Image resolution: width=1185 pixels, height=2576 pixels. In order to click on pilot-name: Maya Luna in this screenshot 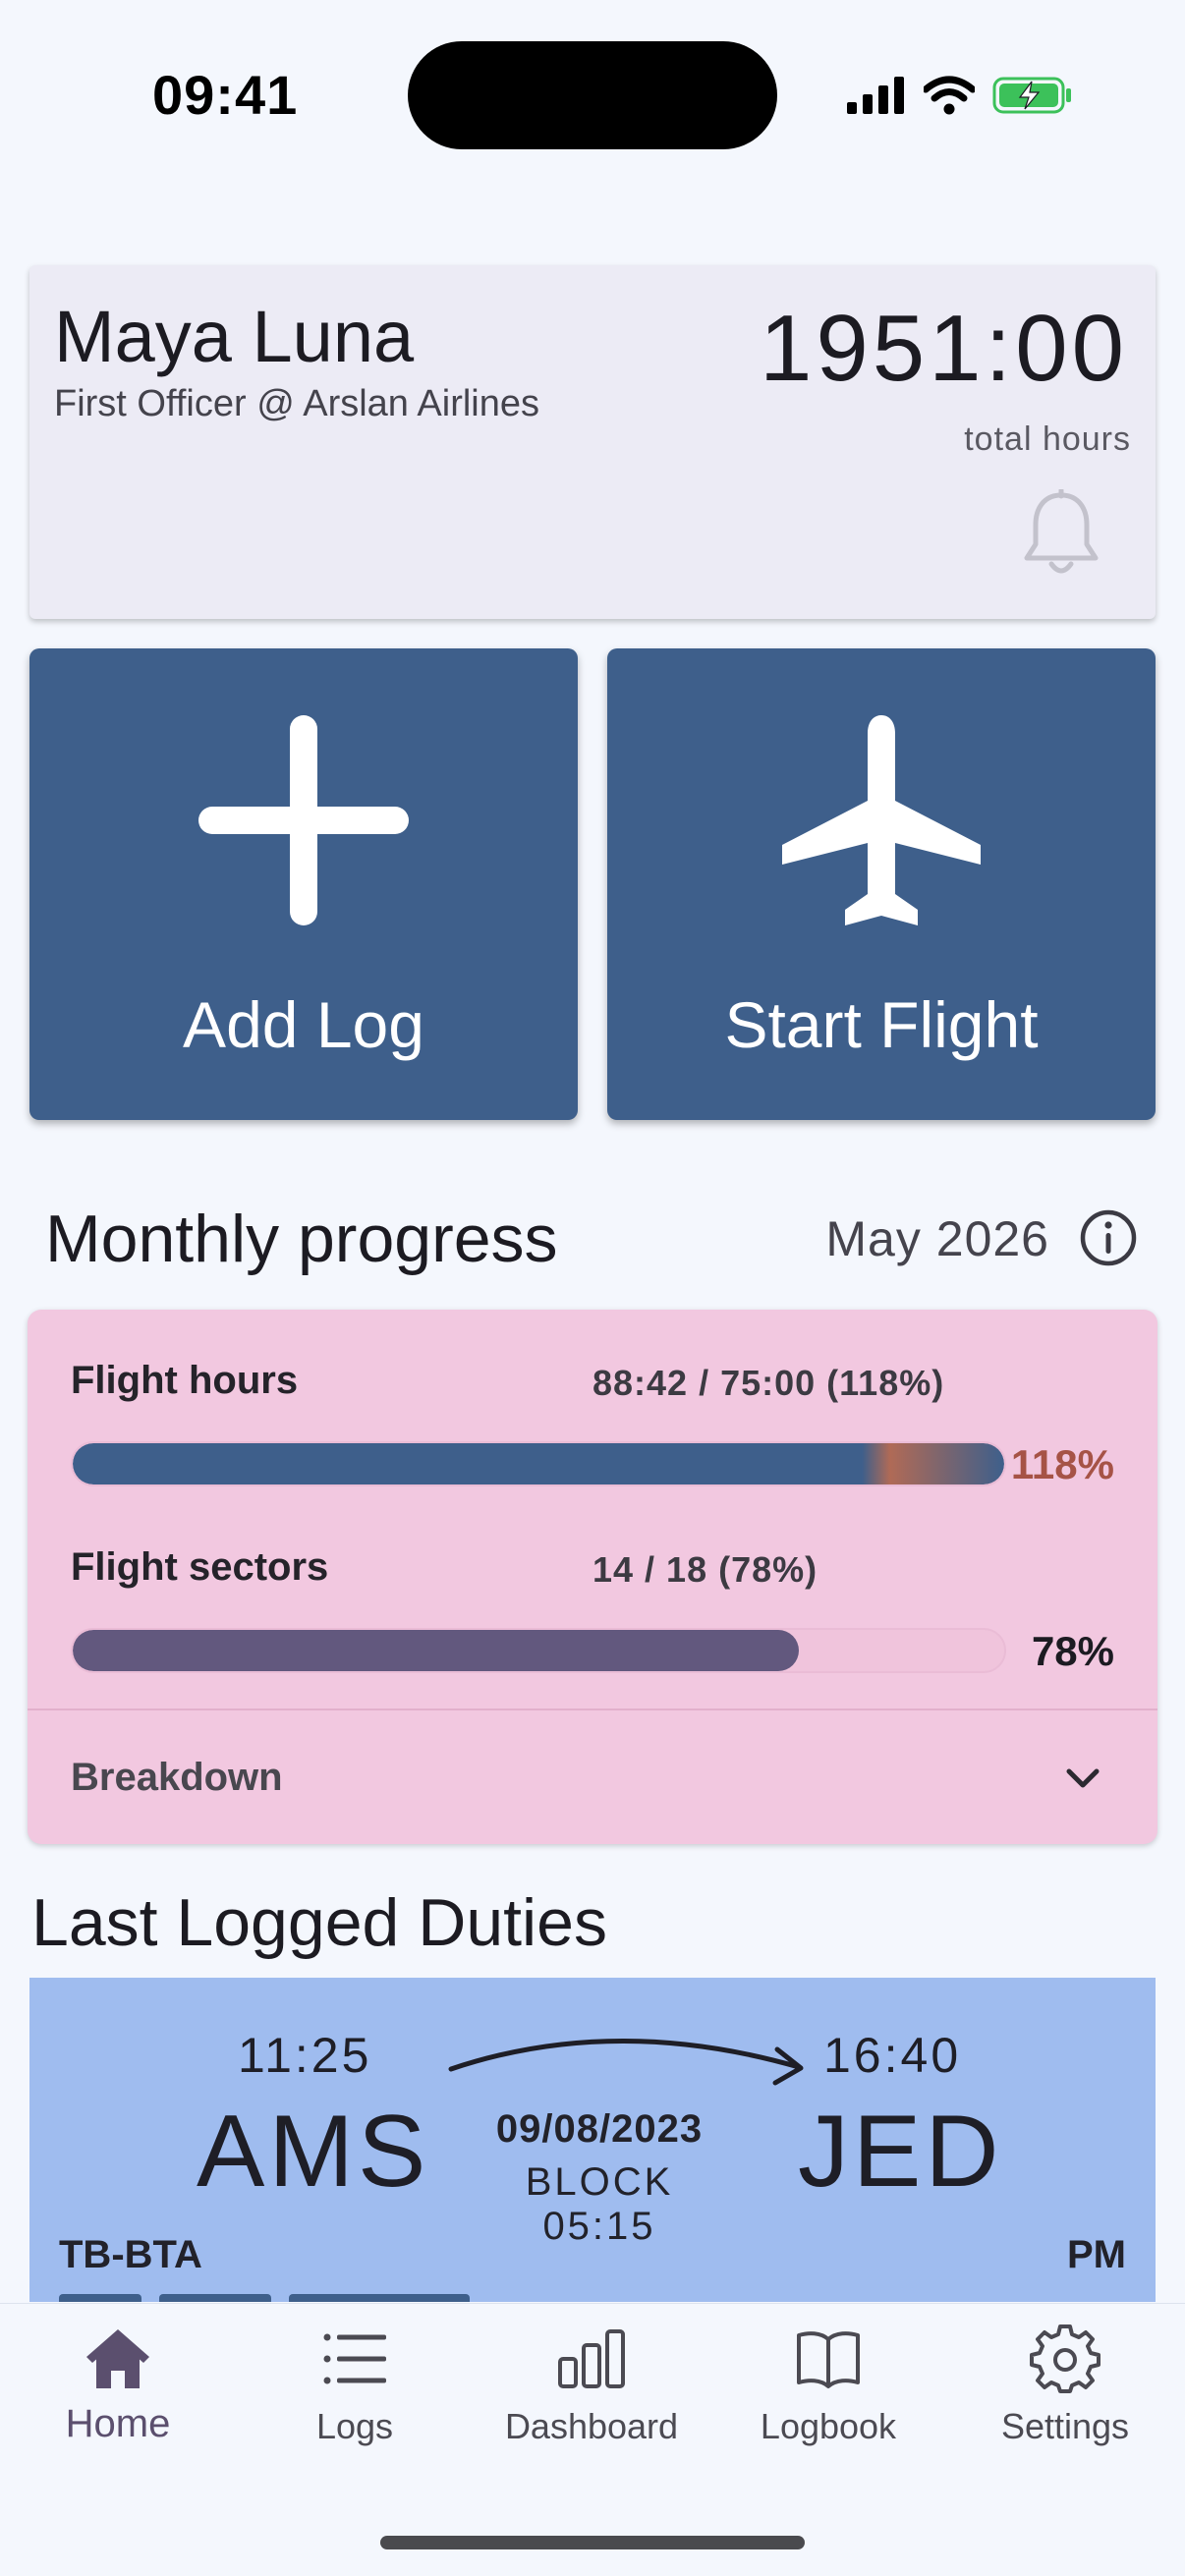, I will do `click(235, 336)`.